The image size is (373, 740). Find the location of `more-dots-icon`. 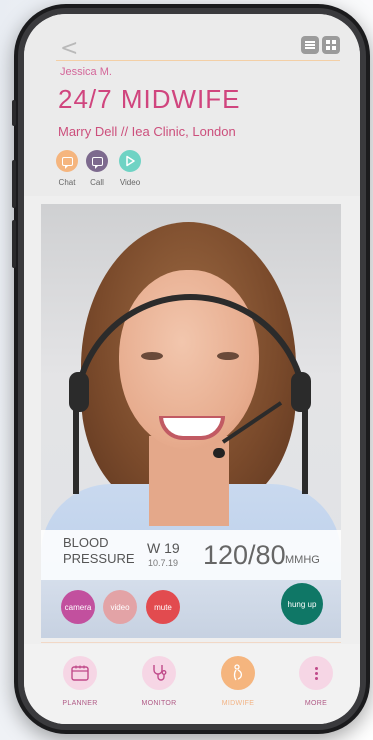

more-dots-icon is located at coordinates (316, 673).